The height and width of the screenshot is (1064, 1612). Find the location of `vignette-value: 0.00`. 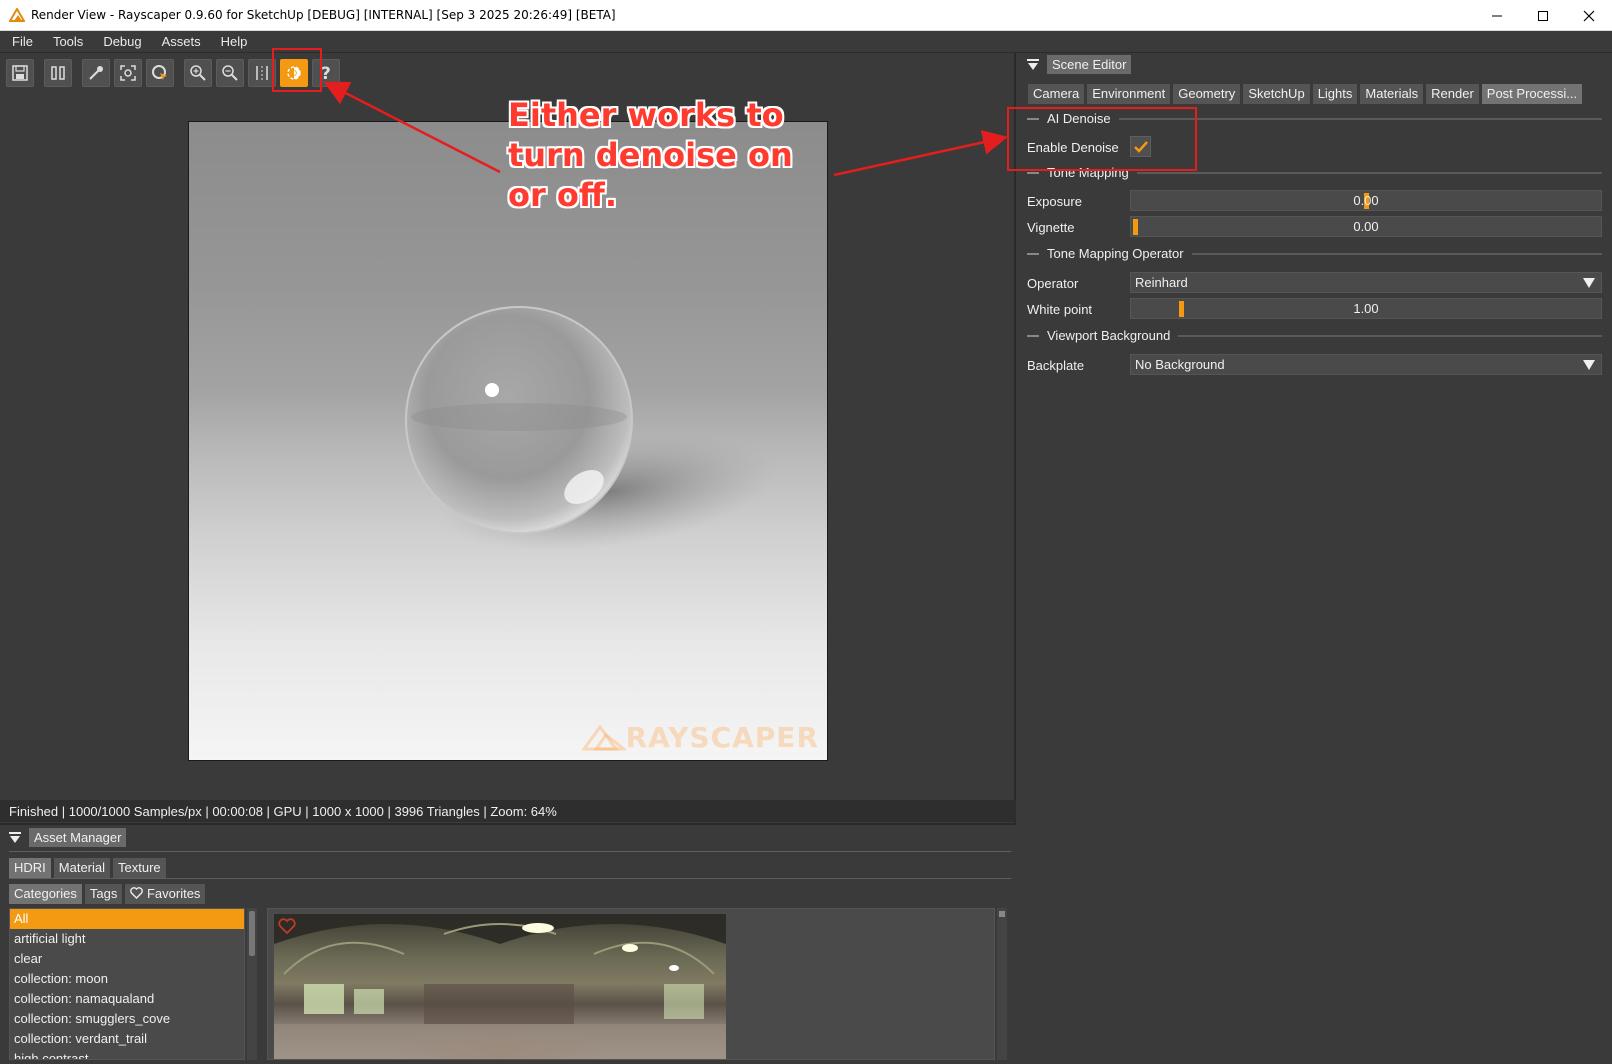

vignette-value: 0.00 is located at coordinates (1366, 226).